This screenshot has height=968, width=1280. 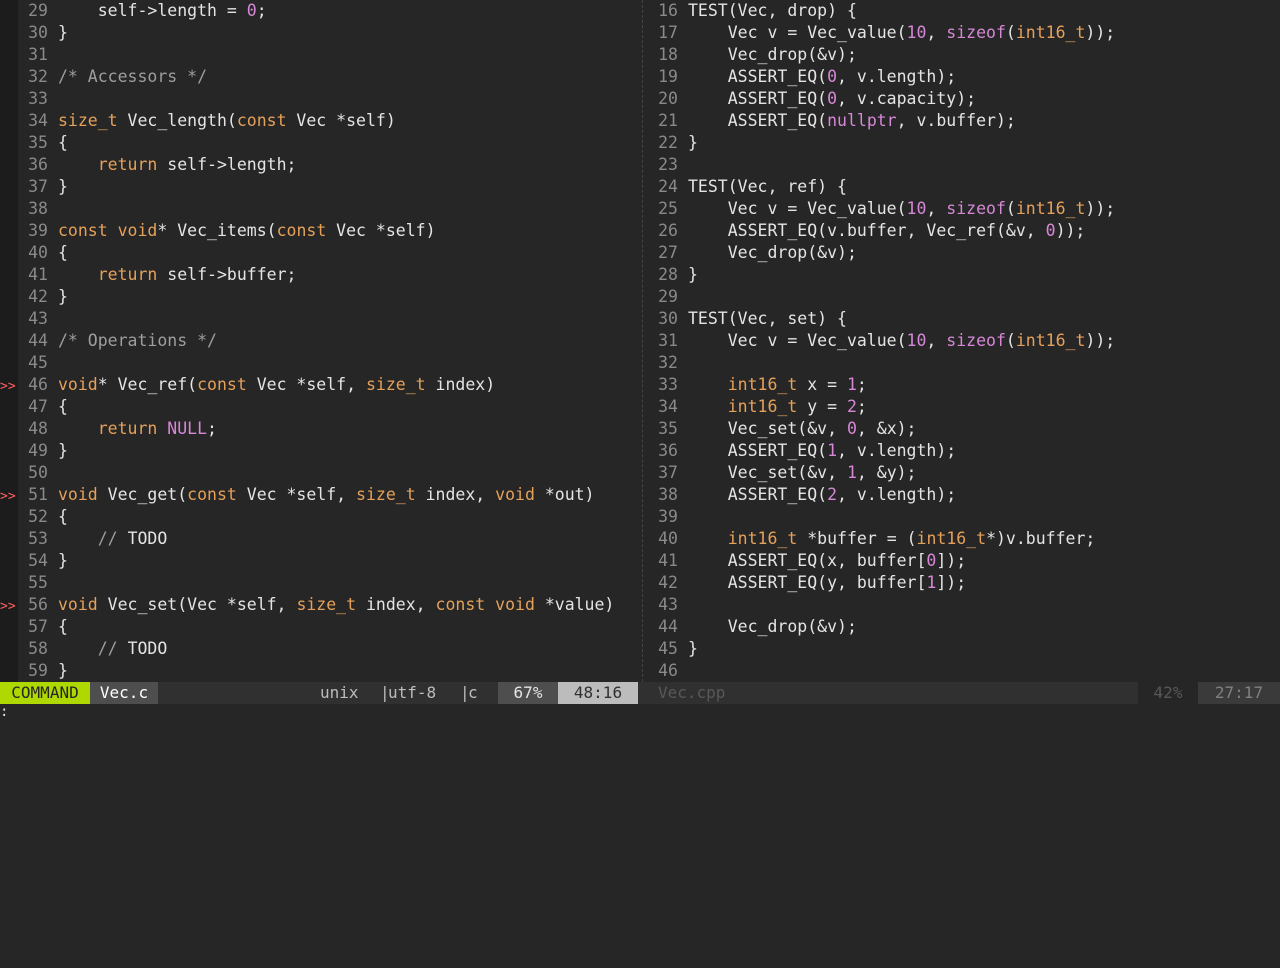 What do you see at coordinates (38, 142) in the screenshot?
I see `line-number: 35` at bounding box center [38, 142].